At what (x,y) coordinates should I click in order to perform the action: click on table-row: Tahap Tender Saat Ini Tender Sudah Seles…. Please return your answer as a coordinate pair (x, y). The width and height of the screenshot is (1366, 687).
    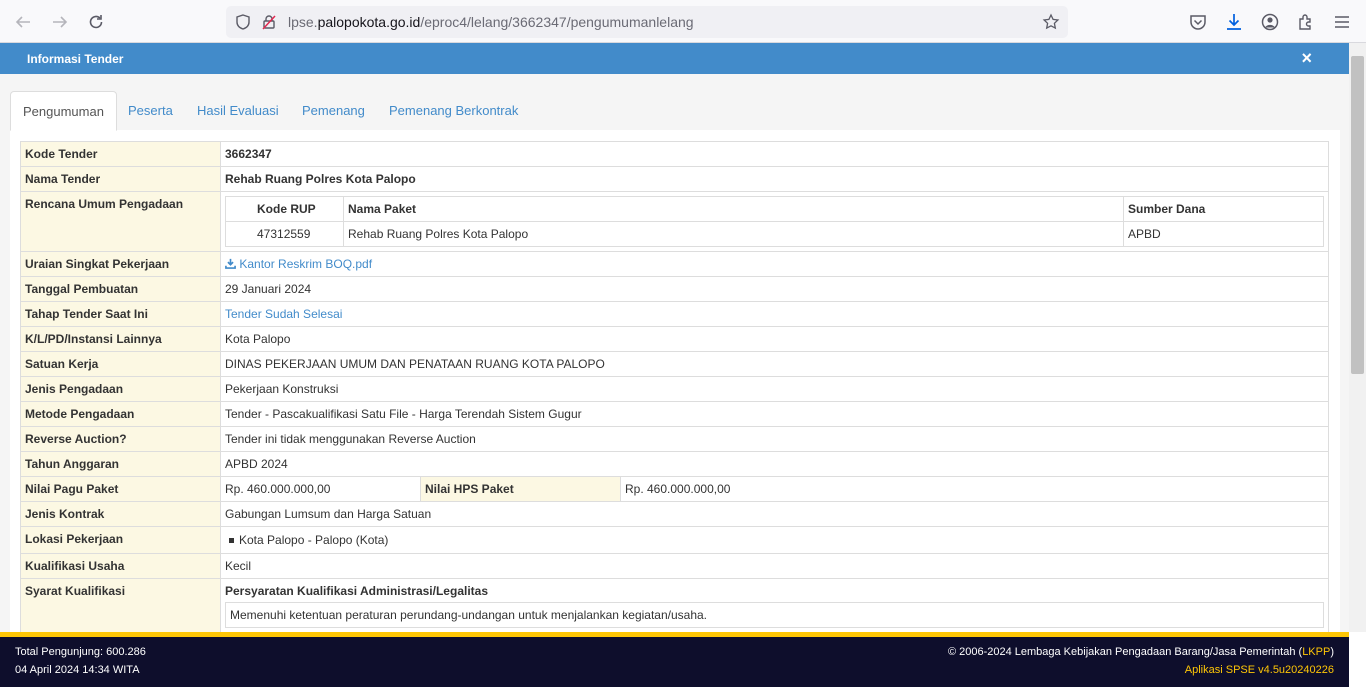
    Looking at the image, I should click on (674, 314).